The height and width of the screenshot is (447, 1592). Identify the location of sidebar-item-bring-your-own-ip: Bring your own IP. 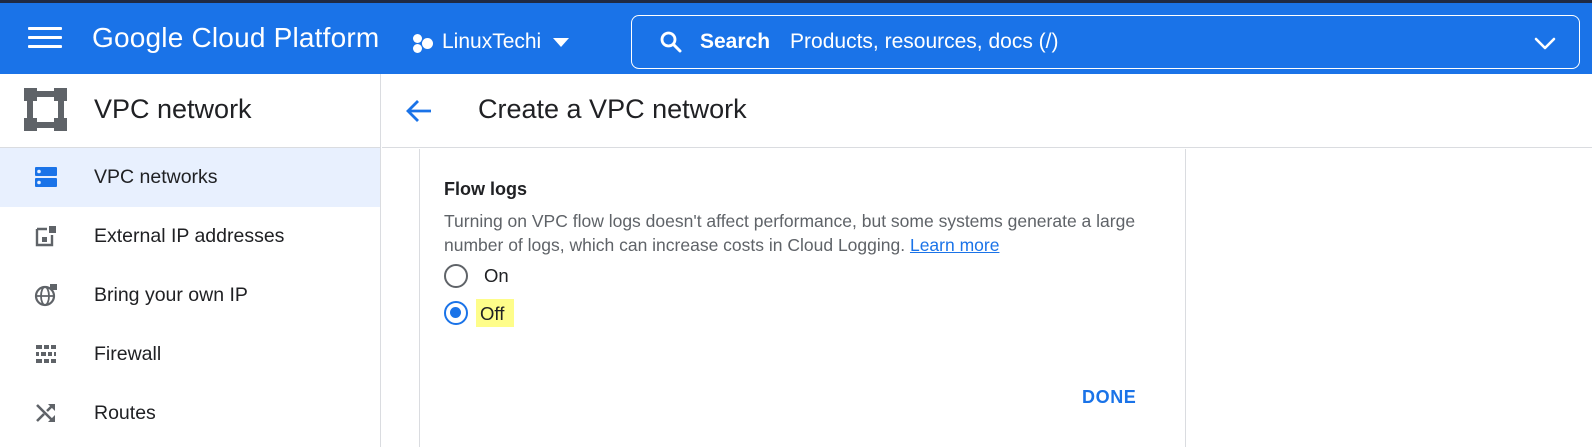
(190, 295).